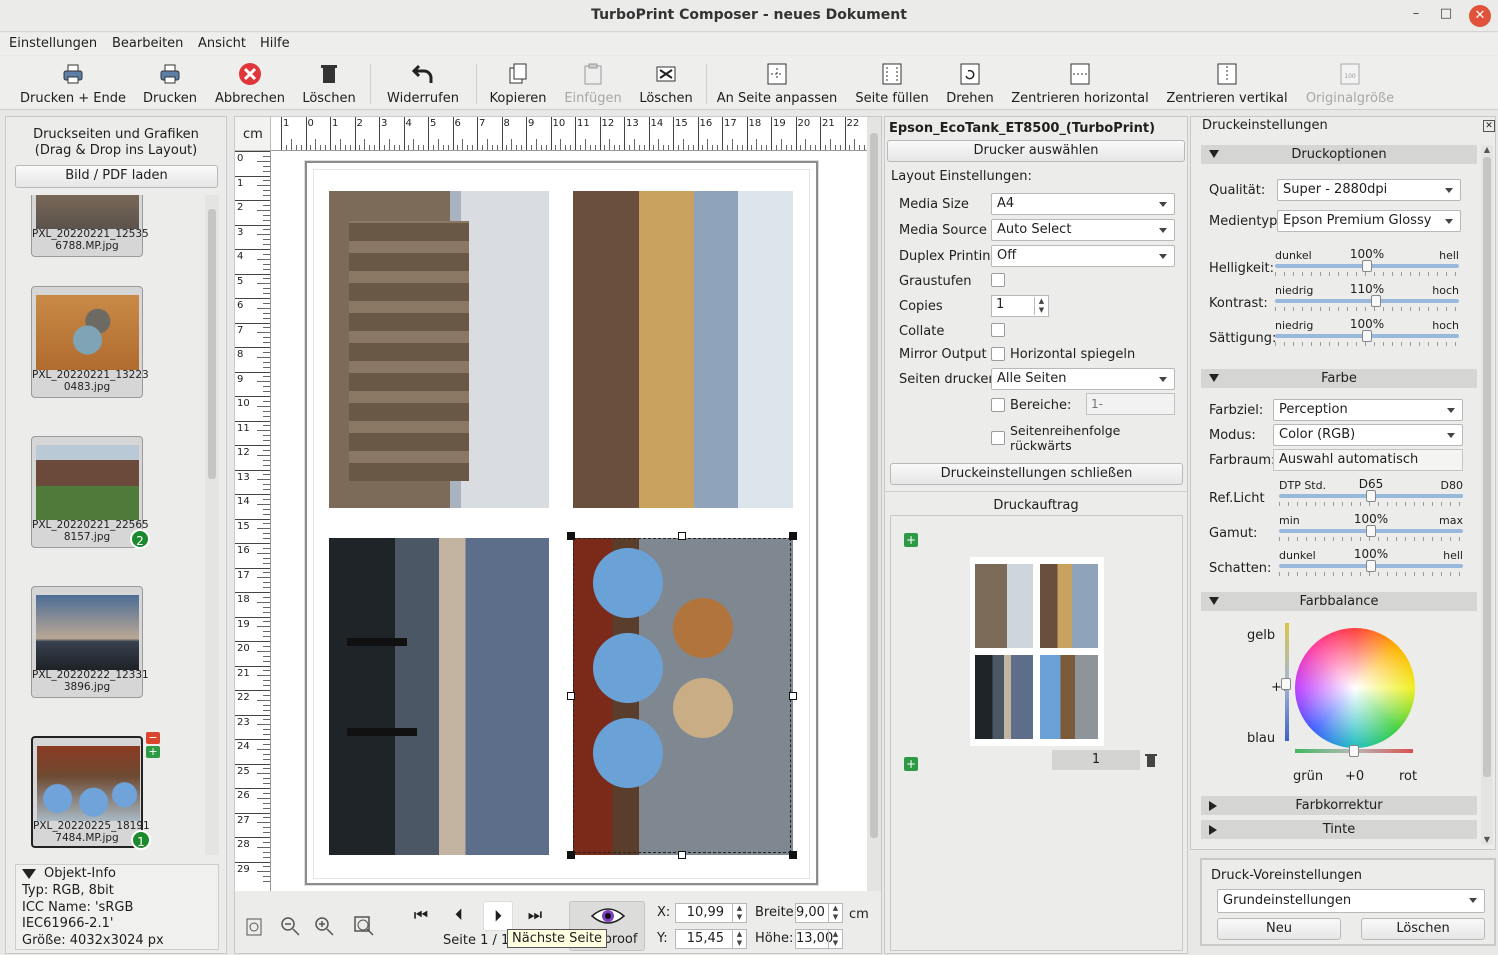 This screenshot has height=955, width=1498. Describe the element at coordinates (147, 43) in the screenshot. I see `menu-bearbeiten: Bearbeiten` at that location.